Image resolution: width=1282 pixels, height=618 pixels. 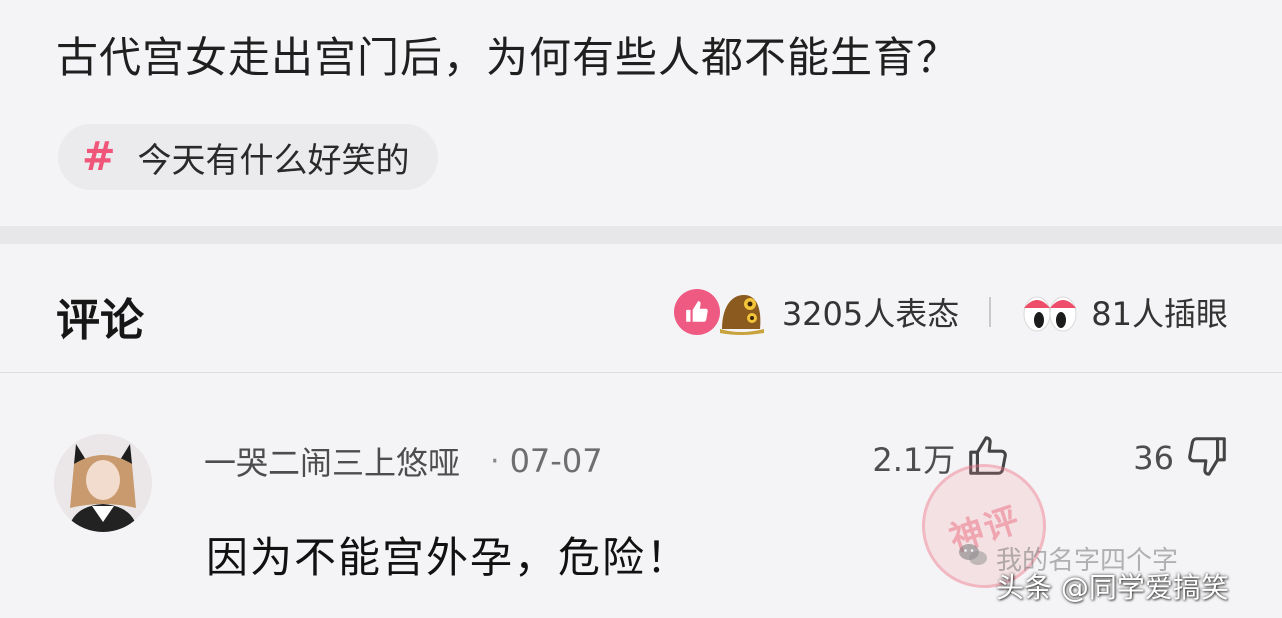 I want to click on comment-text: 因为不能宫外孕，危险！, so click(x=448, y=557).